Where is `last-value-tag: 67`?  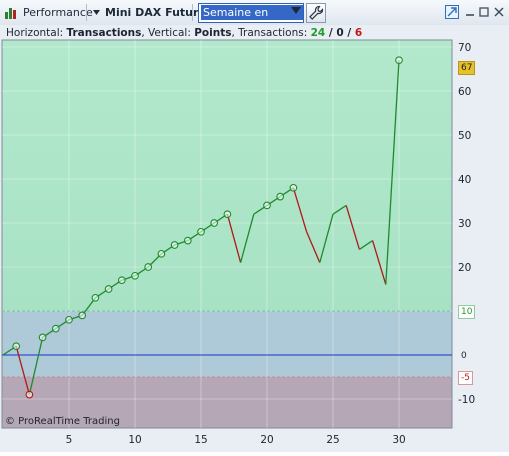 last-value-tag: 67 is located at coordinates (467, 67).